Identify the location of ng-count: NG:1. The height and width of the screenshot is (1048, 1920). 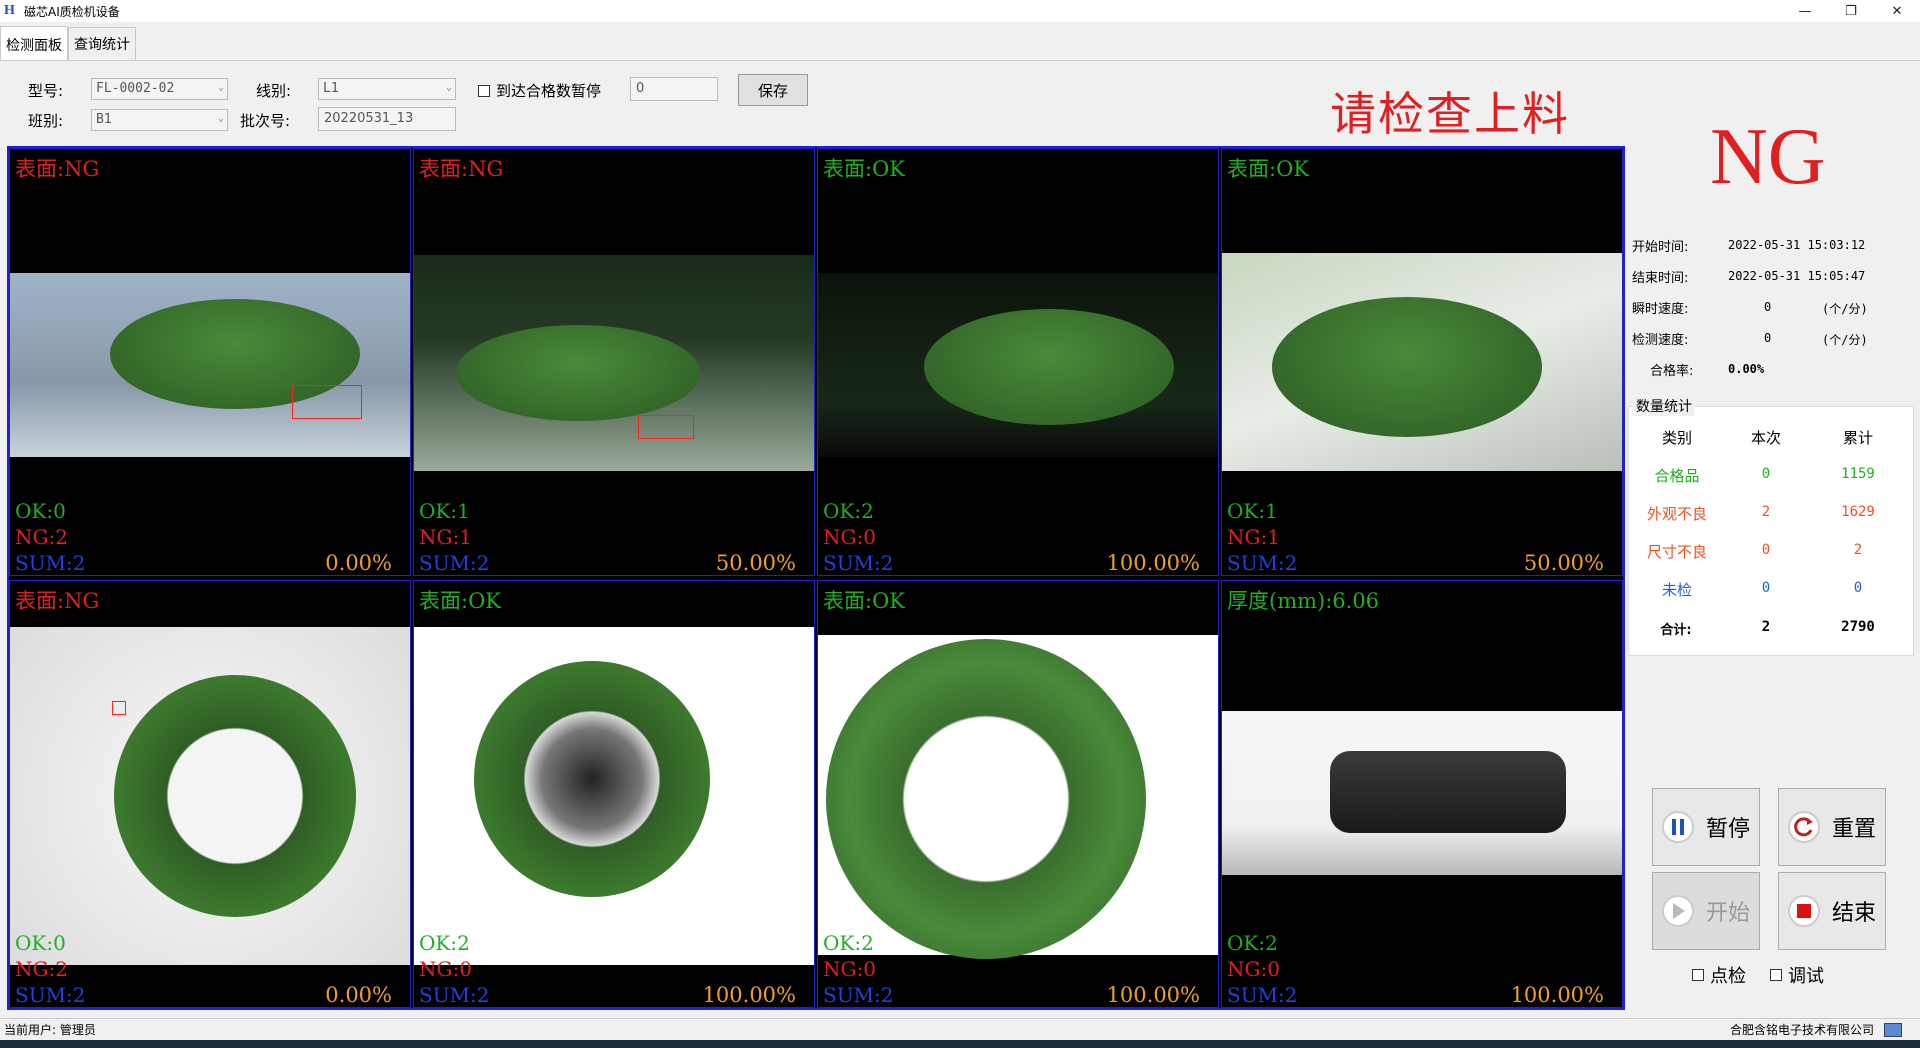
(1253, 537).